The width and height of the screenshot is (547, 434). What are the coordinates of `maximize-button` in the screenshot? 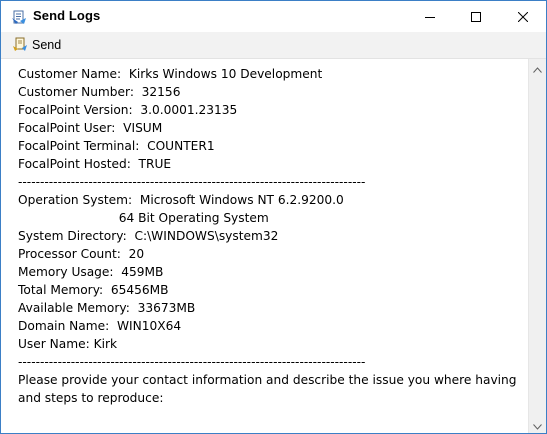 It's located at (476, 16).